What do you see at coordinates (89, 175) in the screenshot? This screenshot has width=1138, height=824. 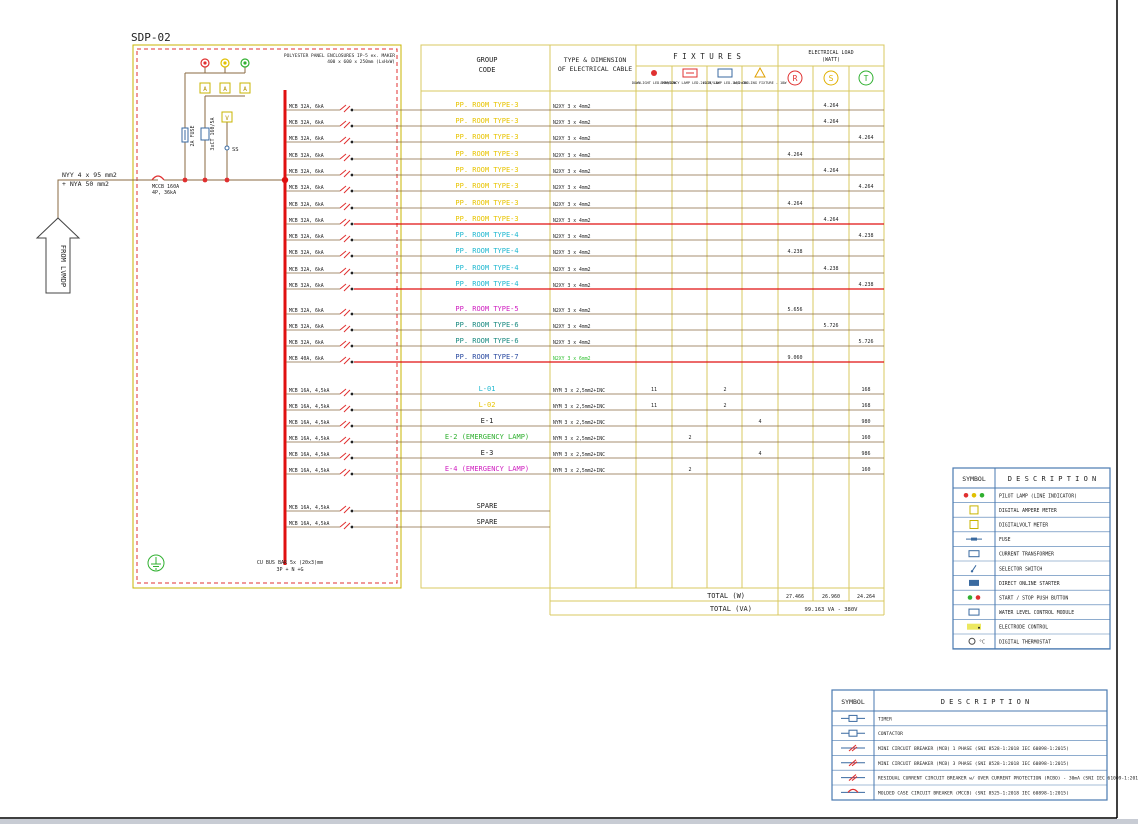 I see `incoming-cable-label: NYY 4 x 95 mm2` at bounding box center [89, 175].